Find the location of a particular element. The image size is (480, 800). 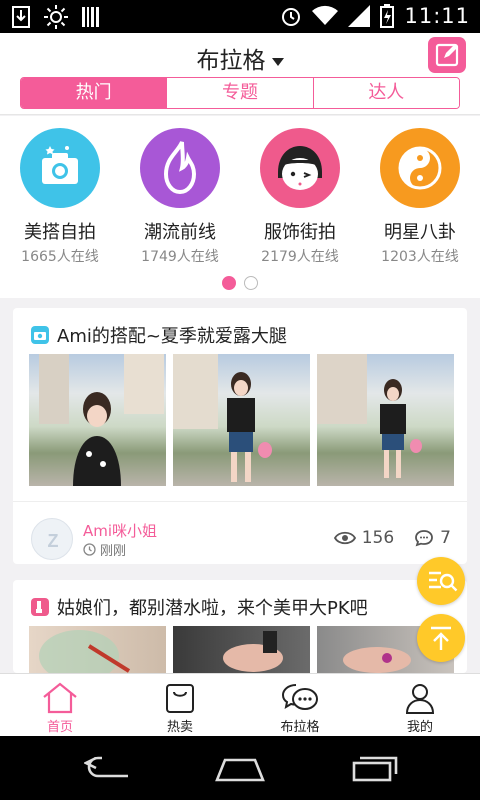

post-title: 姑娘们，都别潜水啦，来个美甲大PK吧 is located at coordinates (212, 608).